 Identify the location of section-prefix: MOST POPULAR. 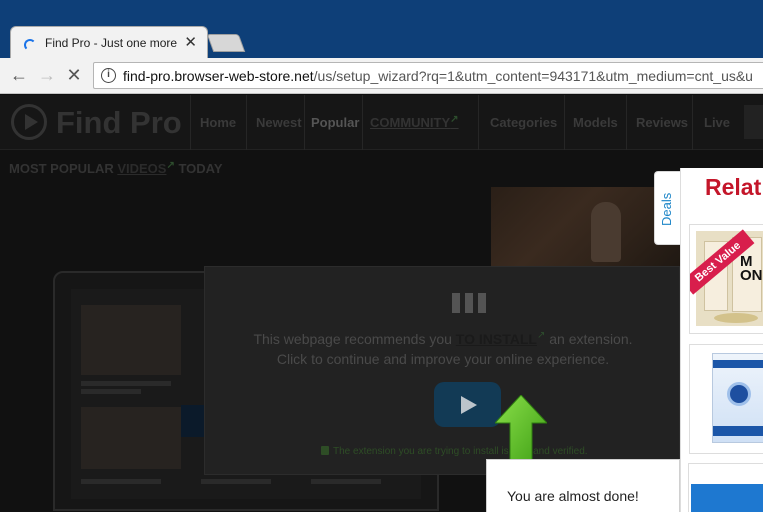
(63, 168).